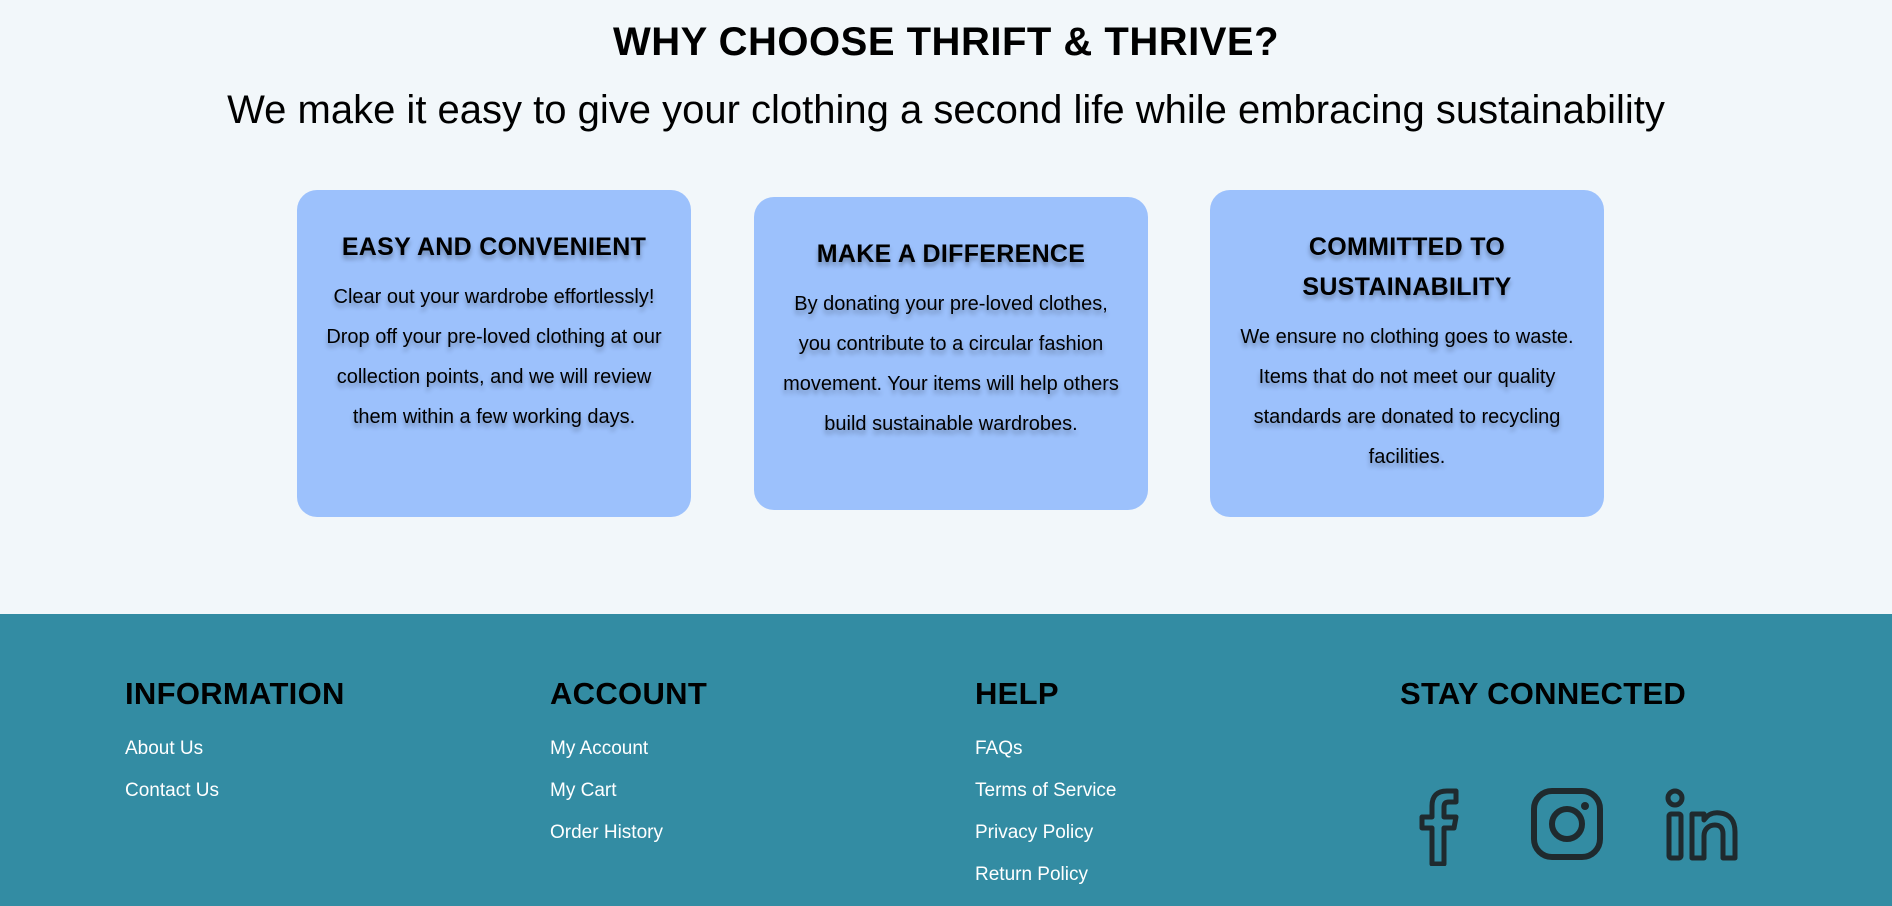 The height and width of the screenshot is (906, 1892). I want to click on linkedin-icon, so click(1702, 826).